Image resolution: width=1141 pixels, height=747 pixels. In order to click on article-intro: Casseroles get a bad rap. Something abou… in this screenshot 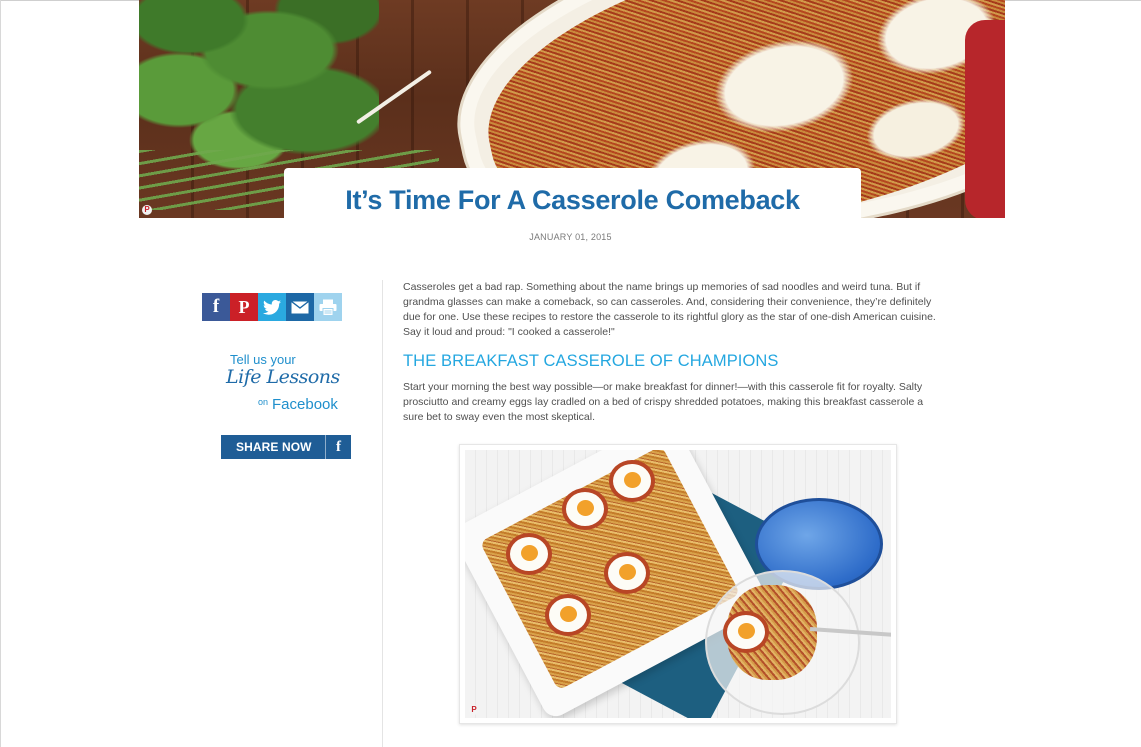, I will do `click(669, 309)`.